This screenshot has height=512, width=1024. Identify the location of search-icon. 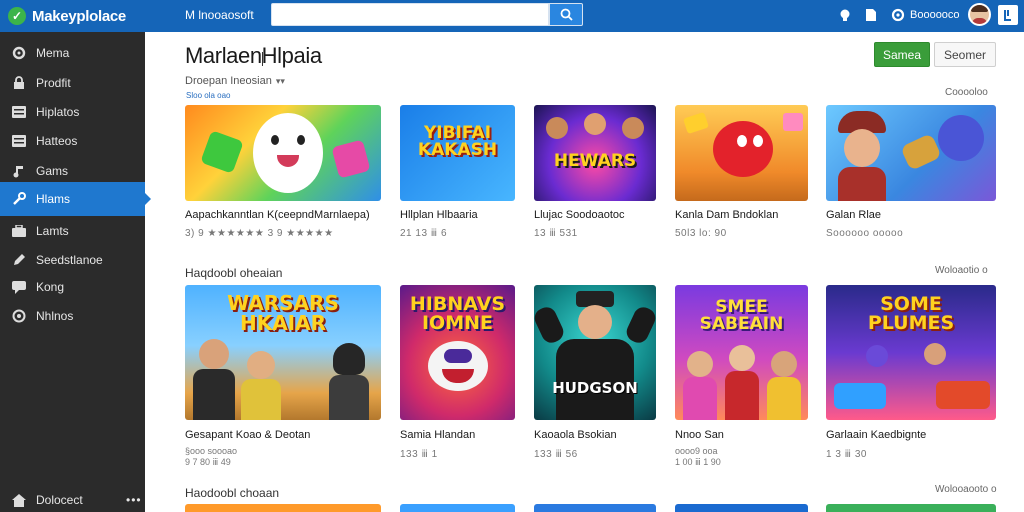
(566, 14).